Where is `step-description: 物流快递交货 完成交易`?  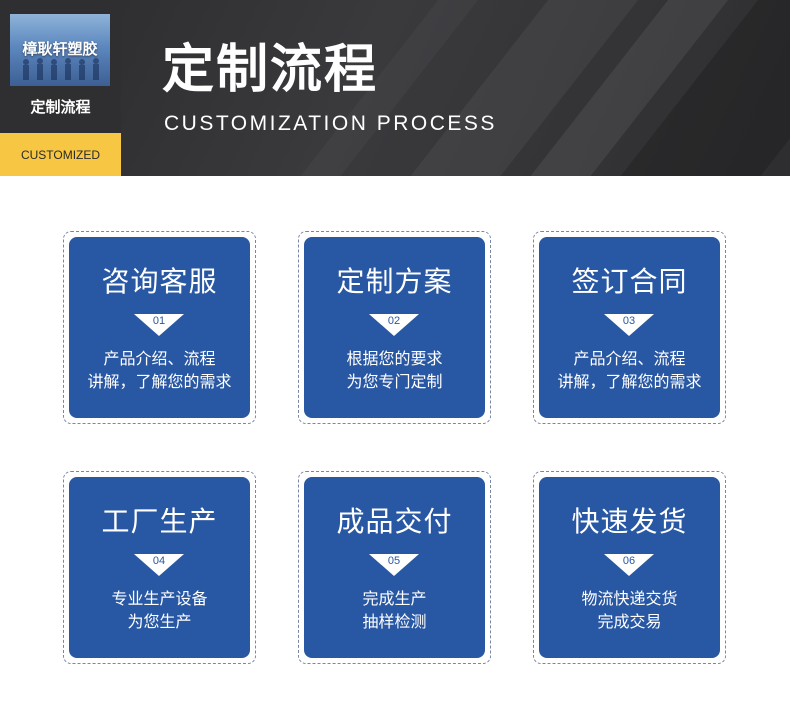
step-description: 物流快递交货 完成交易 is located at coordinates (629, 610).